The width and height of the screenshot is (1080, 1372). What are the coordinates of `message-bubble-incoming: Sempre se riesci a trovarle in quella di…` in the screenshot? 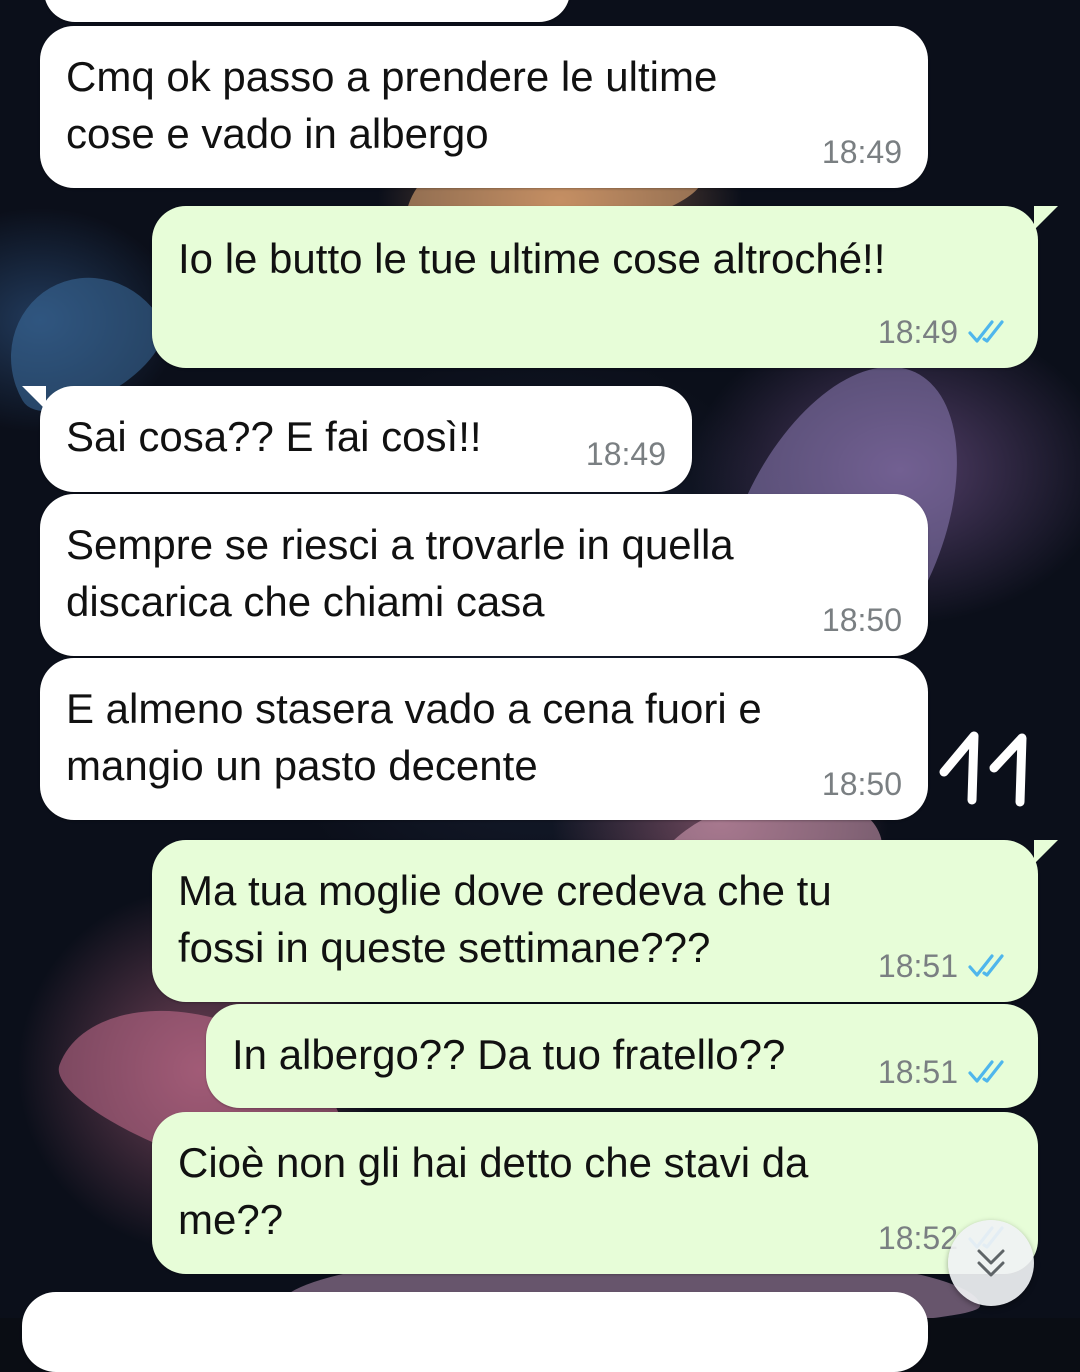 It's located at (484, 575).